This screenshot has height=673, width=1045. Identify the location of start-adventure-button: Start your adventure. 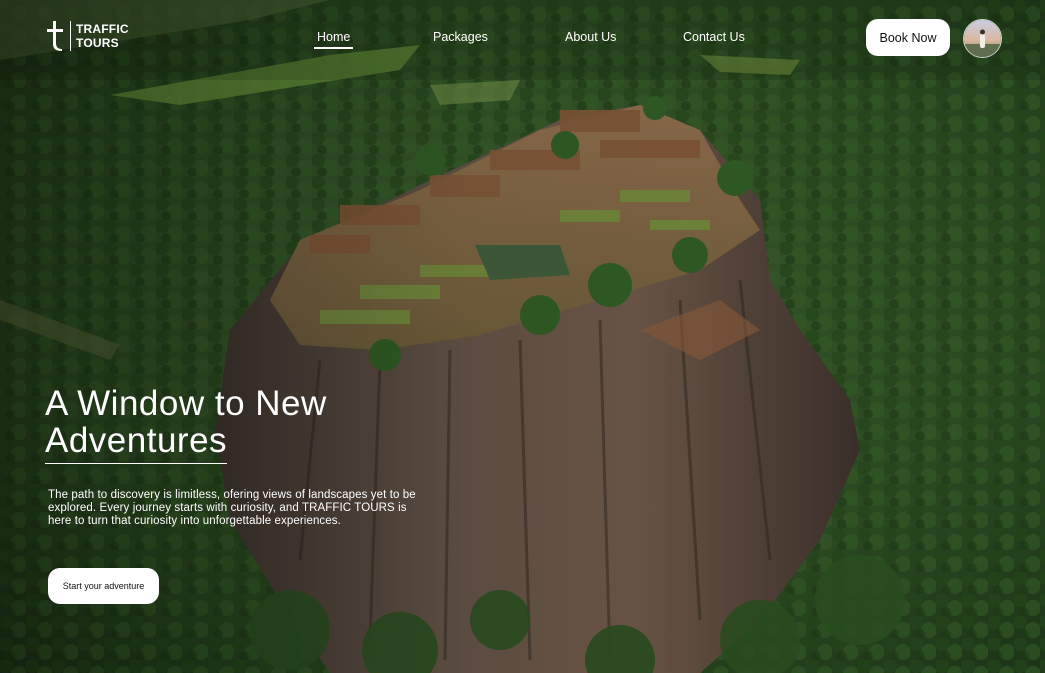
(103, 586).